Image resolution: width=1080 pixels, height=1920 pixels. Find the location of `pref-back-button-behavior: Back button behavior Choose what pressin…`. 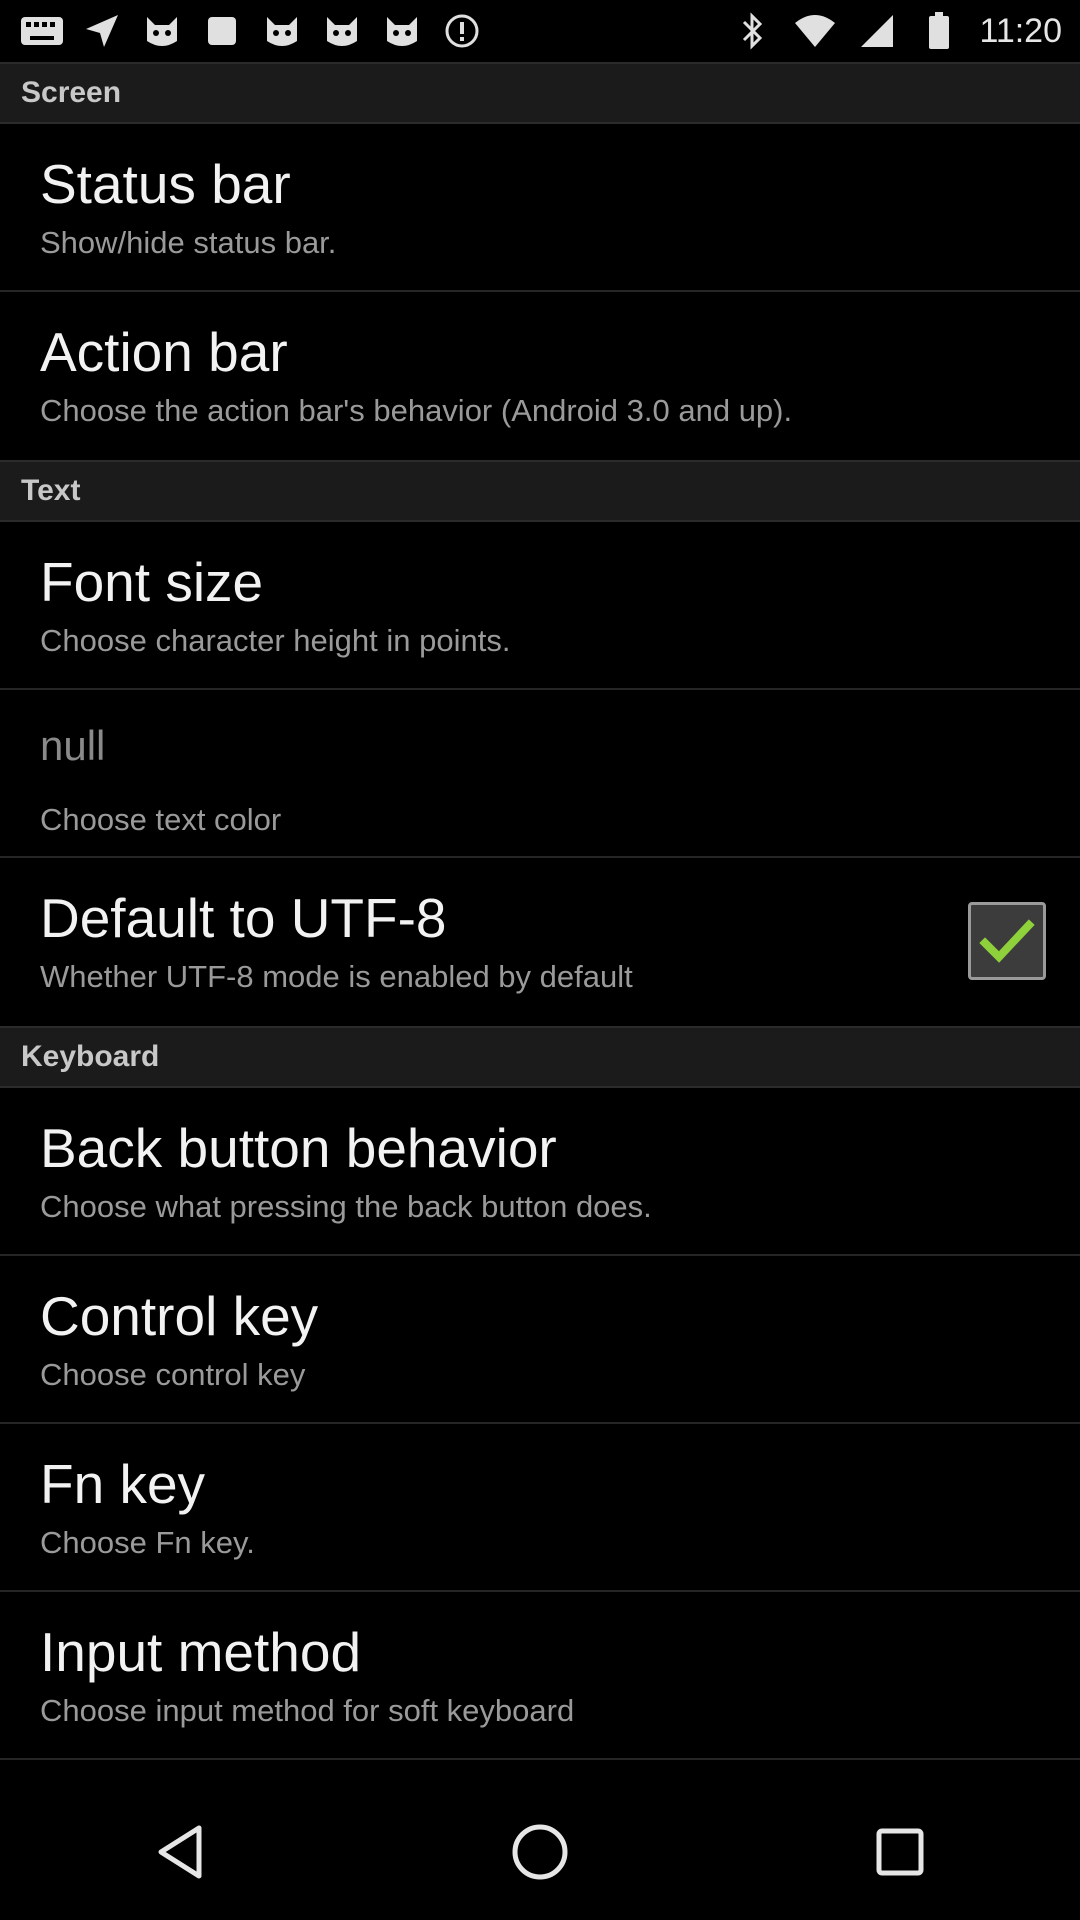

pref-back-button-behavior: Back button behavior Choose what pressin… is located at coordinates (540, 1172).